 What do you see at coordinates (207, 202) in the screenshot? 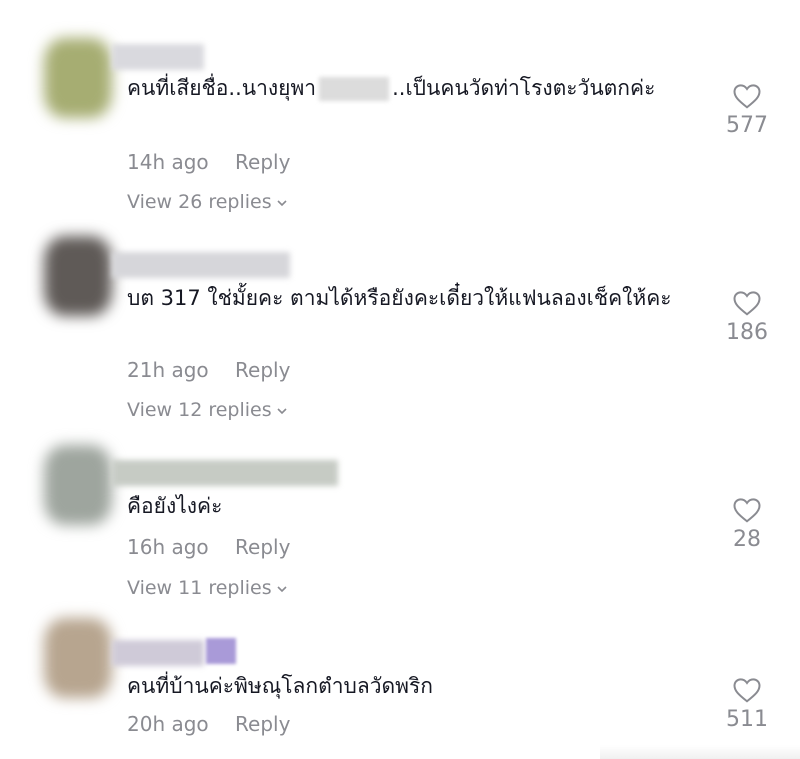
I see `view-replies-button: View 26 replies` at bounding box center [207, 202].